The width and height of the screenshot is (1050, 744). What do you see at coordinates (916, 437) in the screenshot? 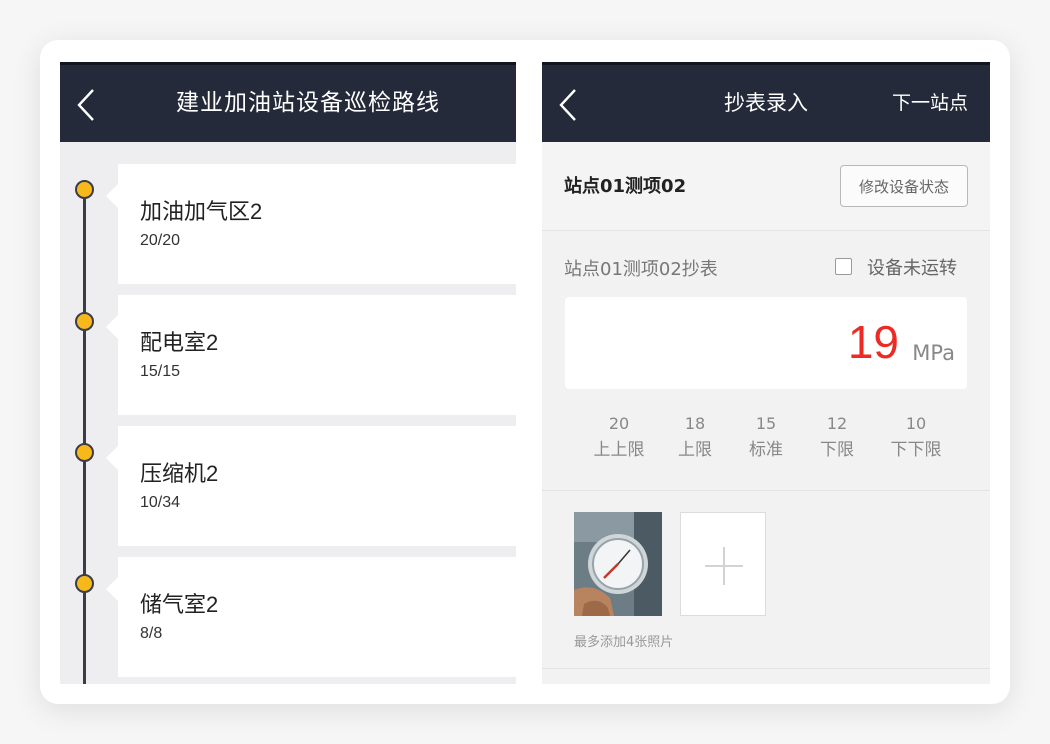
I see `limit-lower-lower: 10 下下限` at bounding box center [916, 437].